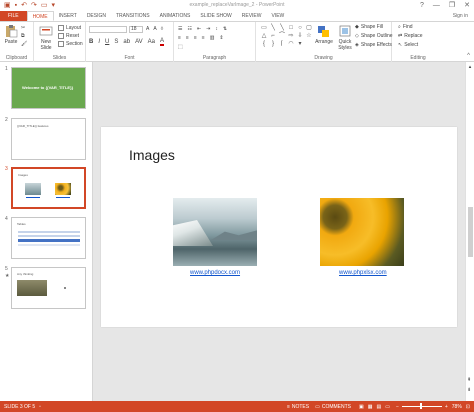  What do you see at coordinates (23, 36) in the screenshot?
I see `copy-button: ⧉` at bounding box center [23, 36].